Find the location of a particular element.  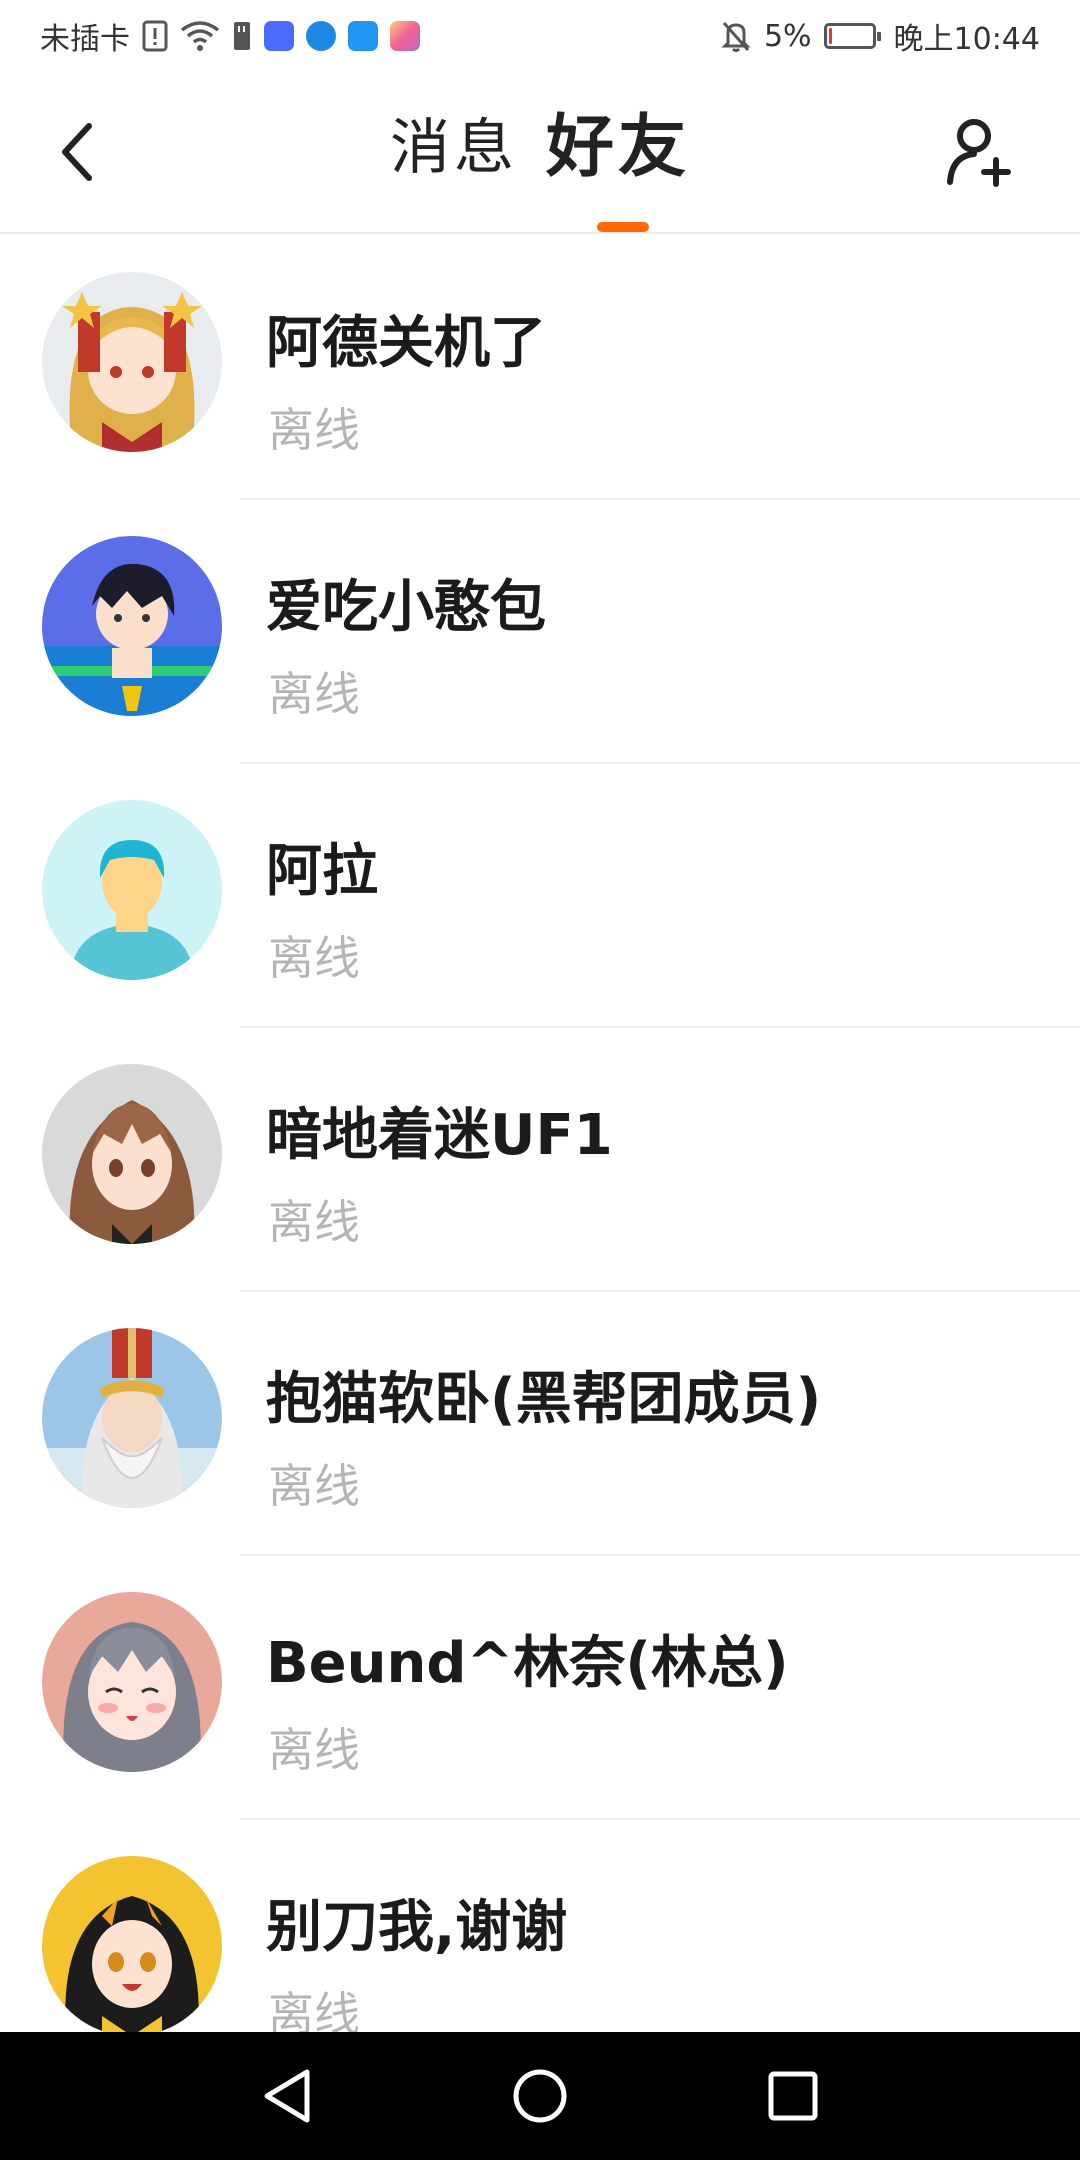

friend-item: 暗地着迷UF1 离线 is located at coordinates (540, 1160).